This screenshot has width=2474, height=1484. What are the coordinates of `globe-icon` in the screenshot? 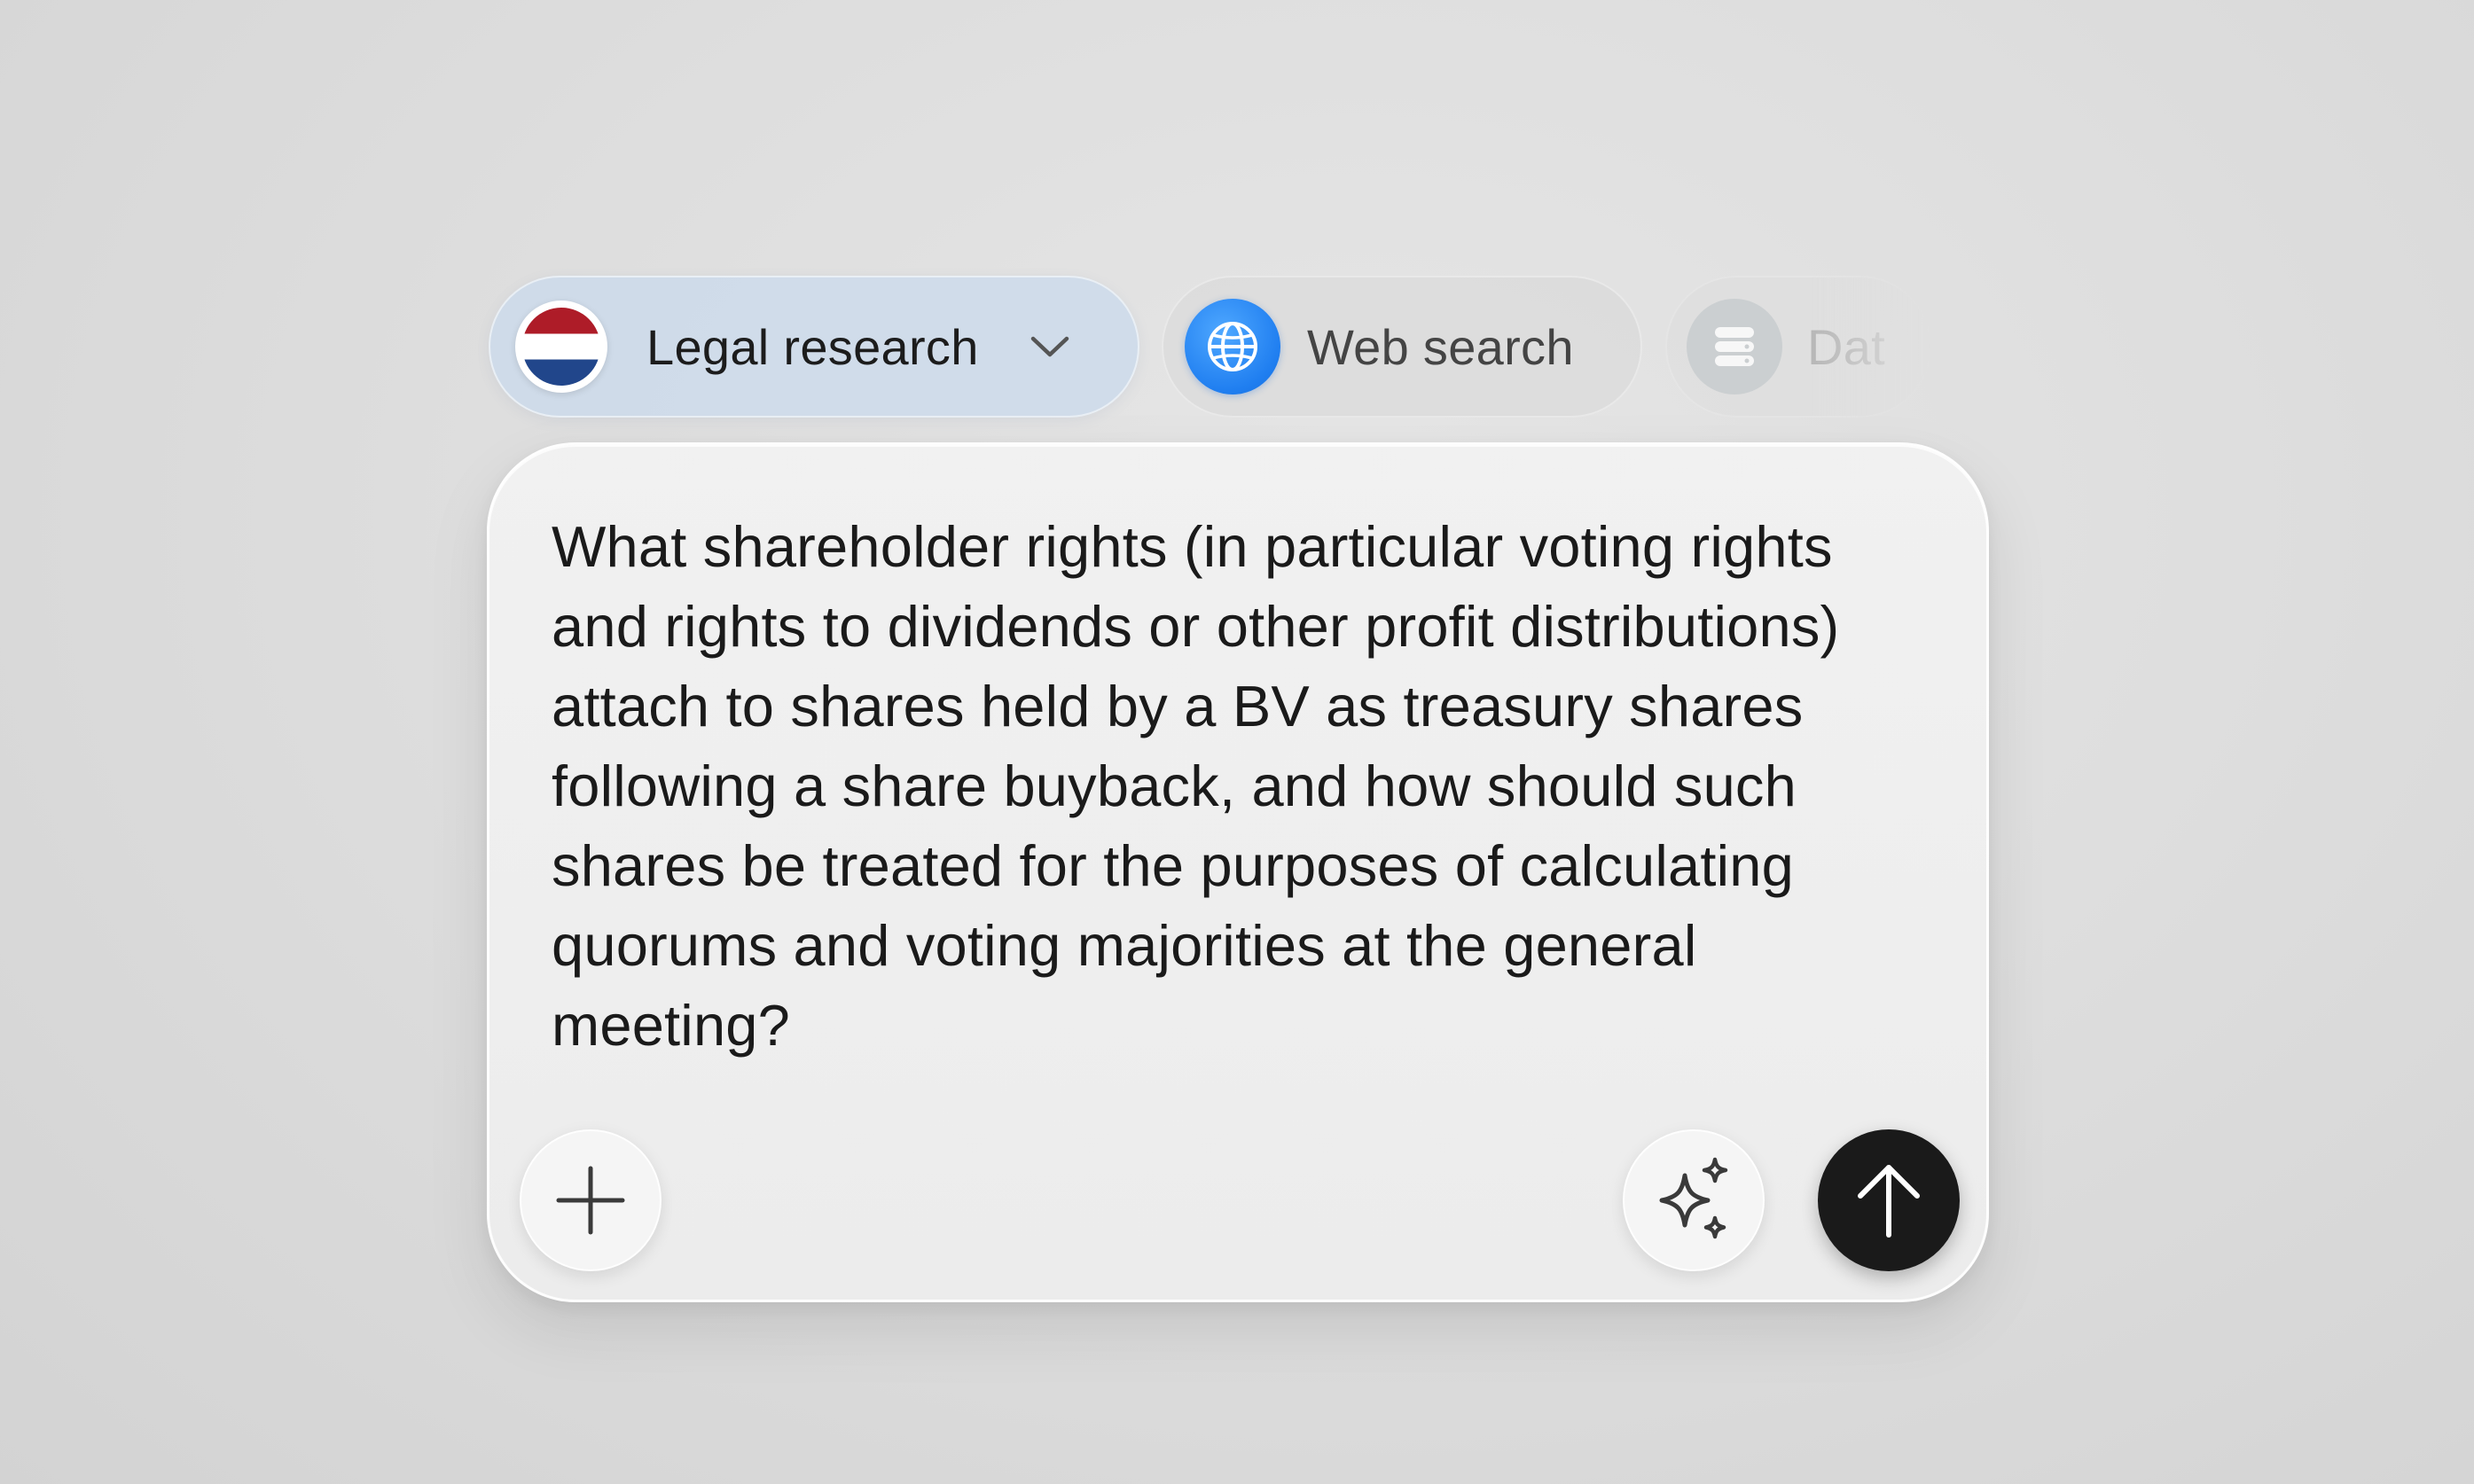 It's located at (1232, 346).